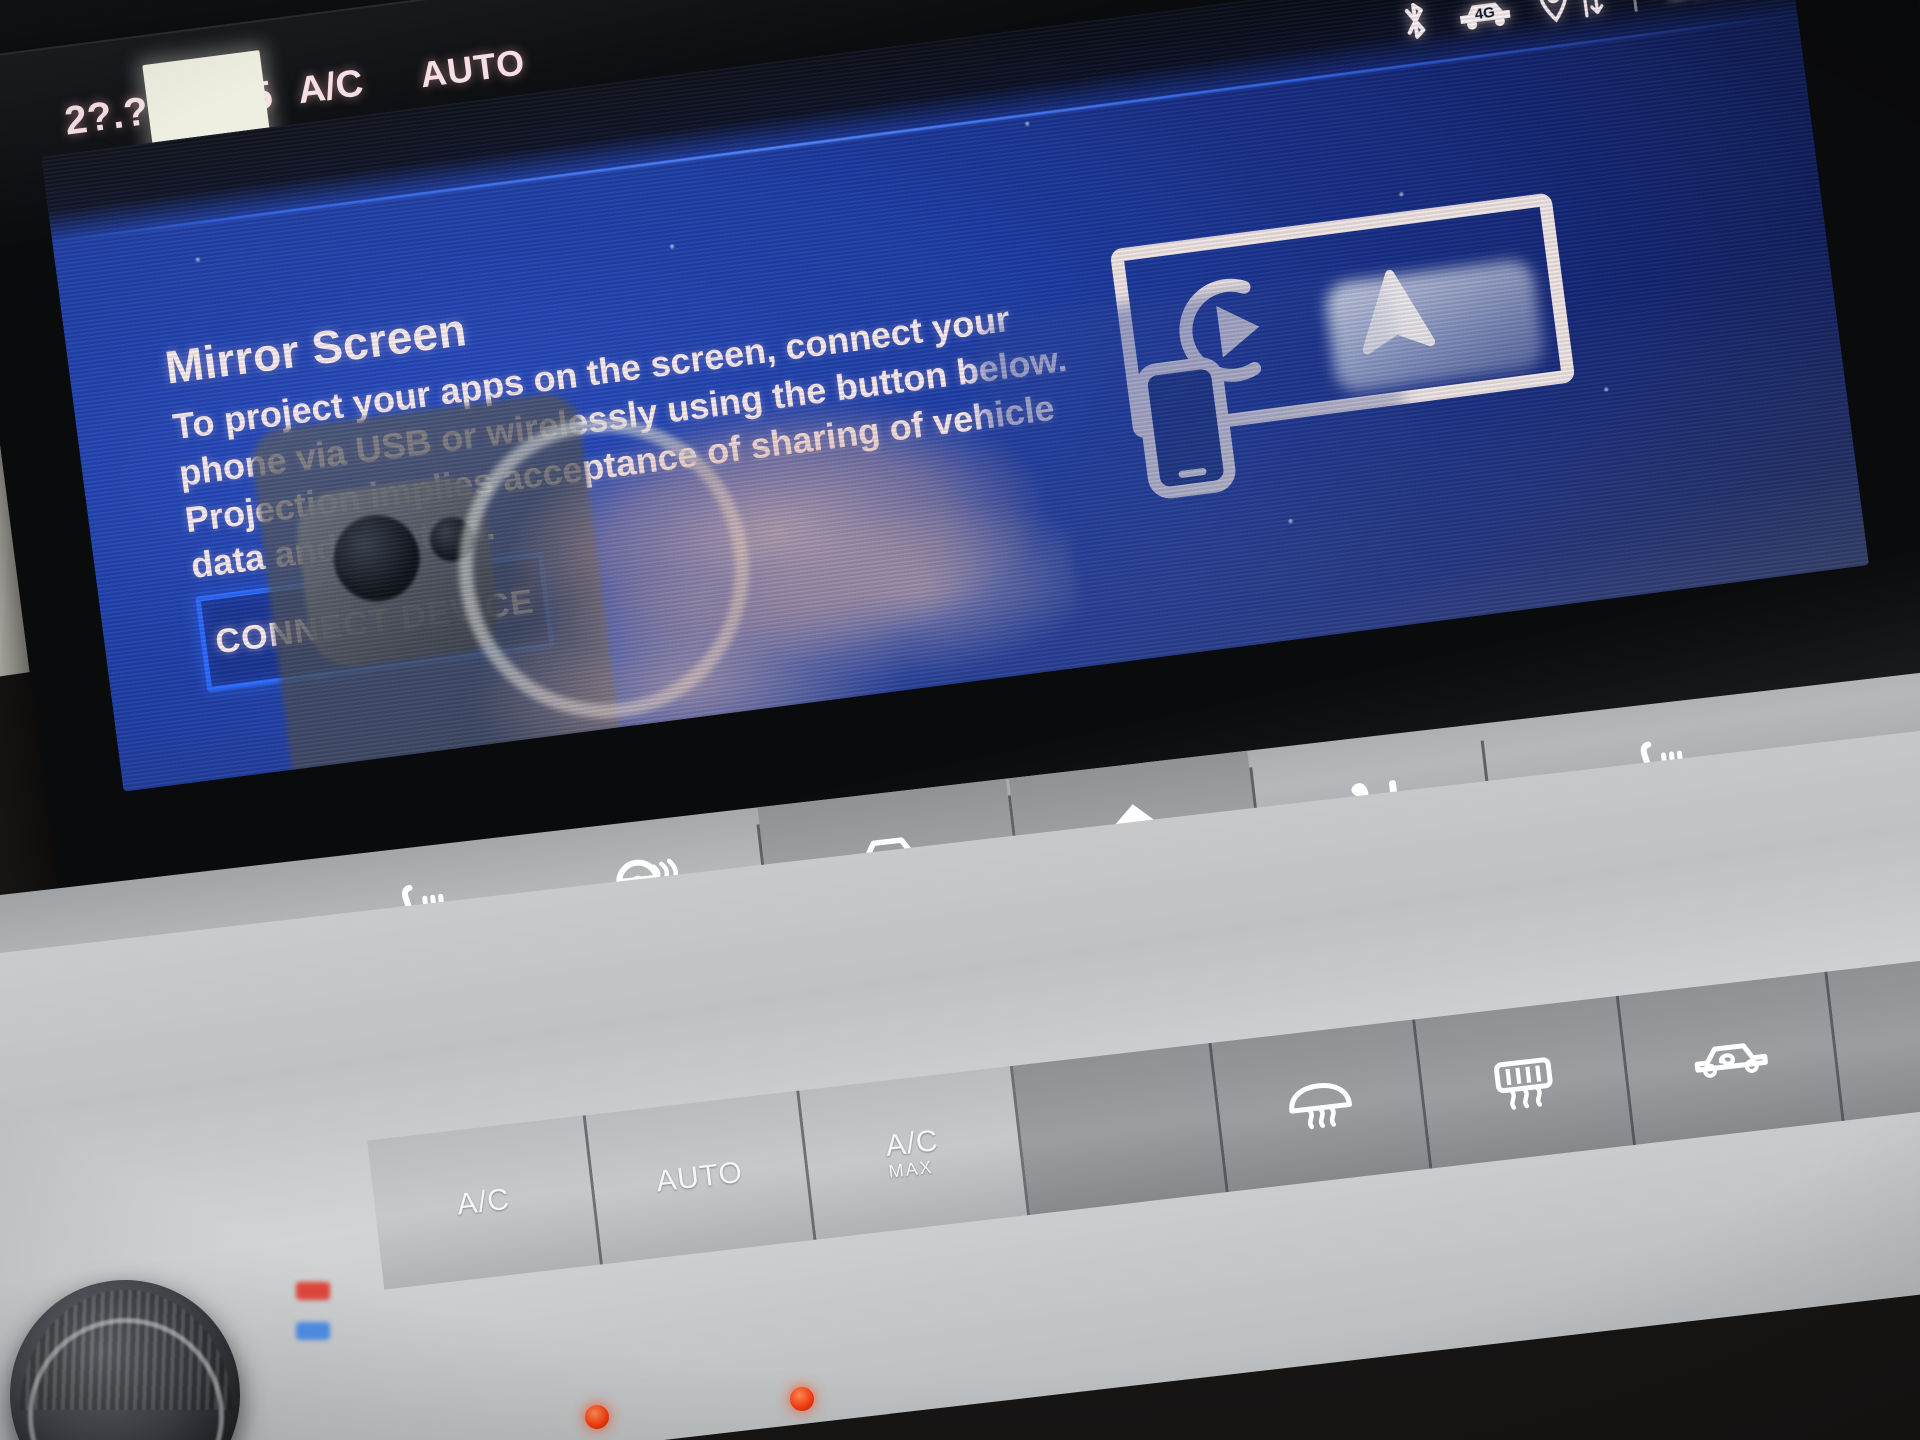 Image resolution: width=1920 pixels, height=1440 pixels. Describe the element at coordinates (313, 1331) in the screenshot. I see `temp-cold-indicator` at that location.